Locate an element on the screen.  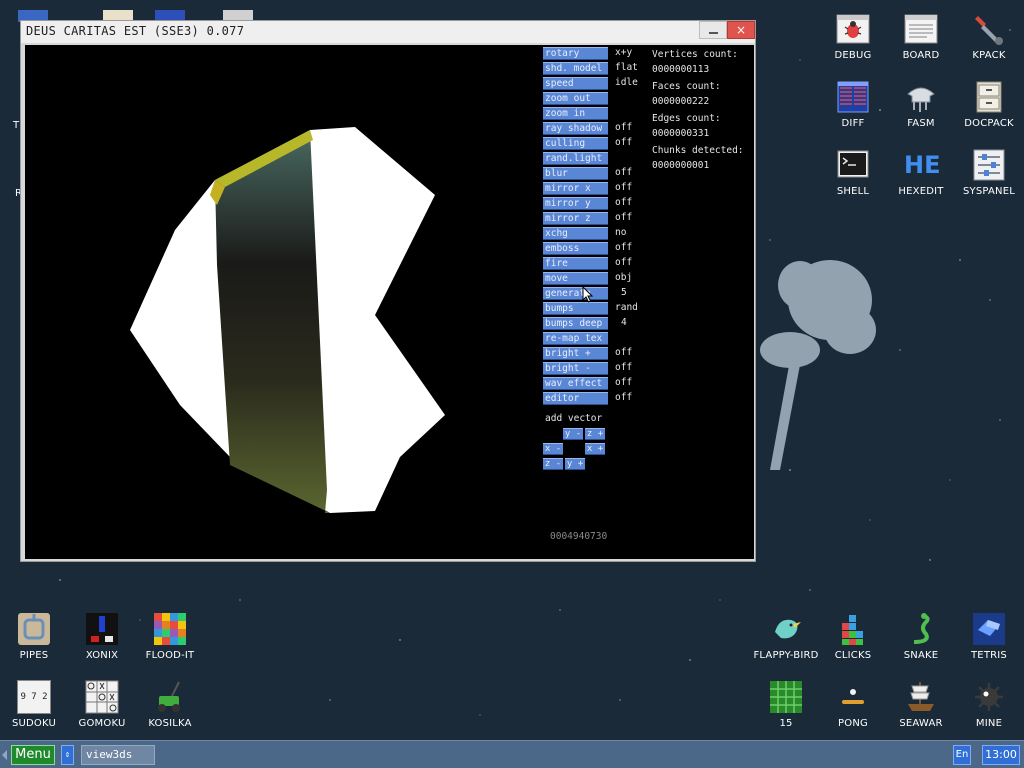
desktop-icon-fasm: FASM is located at coordinates (921, 104).